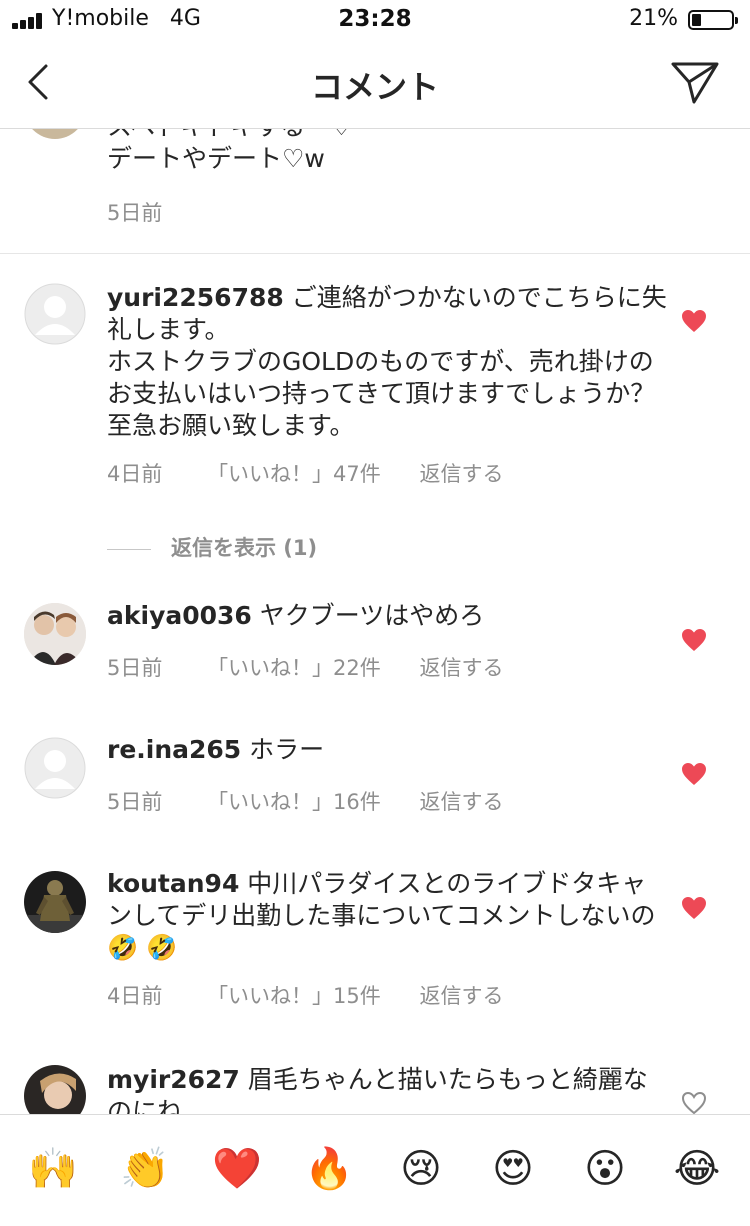 Image resolution: width=750 pixels, height=1226 pixels. I want to click on view-replies-button: 返信を表示 (1), so click(212, 547).